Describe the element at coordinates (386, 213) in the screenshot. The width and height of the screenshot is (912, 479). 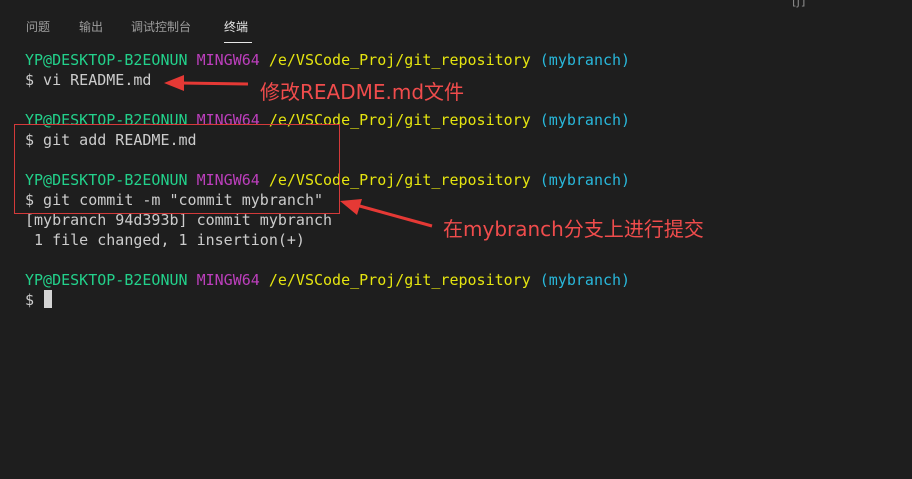
I see `arrow-to-commit-command` at that location.